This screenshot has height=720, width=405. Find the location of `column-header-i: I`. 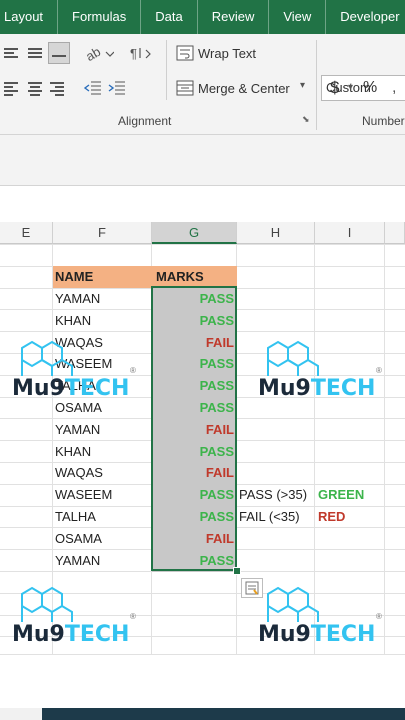

column-header-i: I is located at coordinates (350, 233).